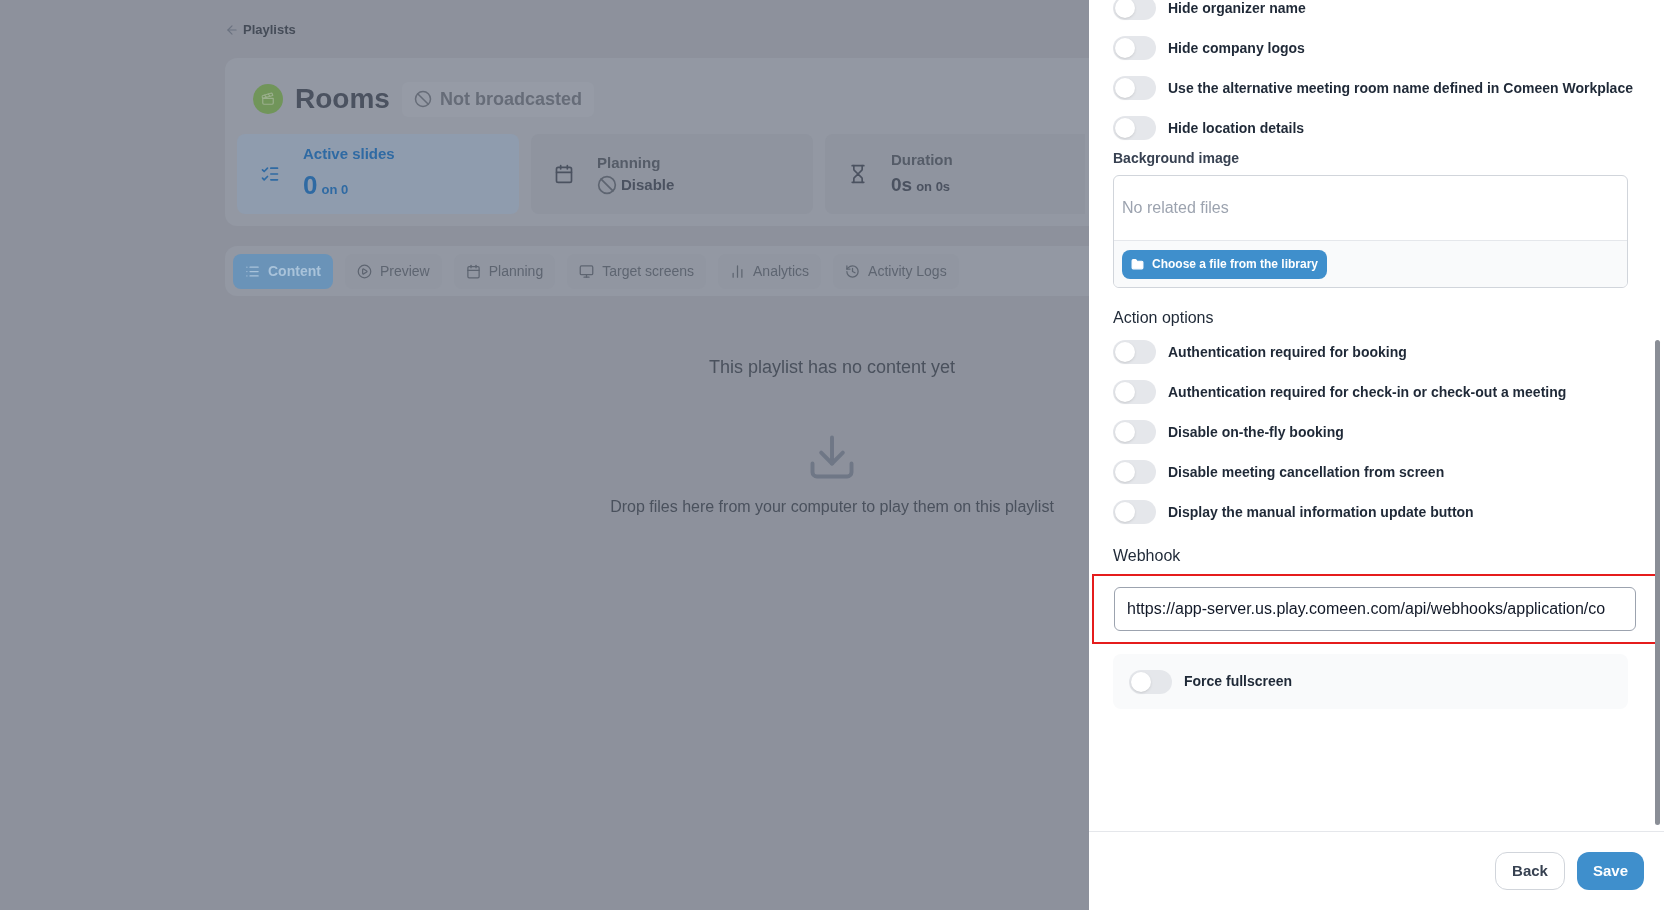  I want to click on toggle-label: Force fullscreen, so click(1238, 681).